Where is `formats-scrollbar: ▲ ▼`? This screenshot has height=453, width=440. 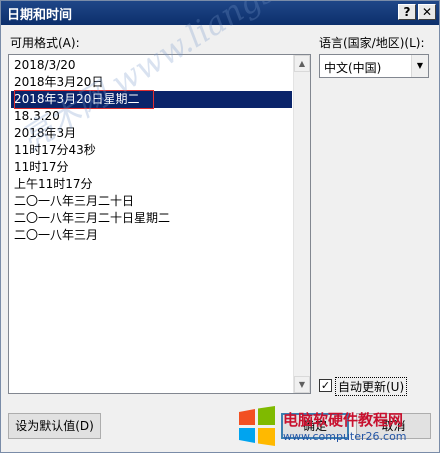 formats-scrollbar: ▲ ▼ is located at coordinates (301, 224).